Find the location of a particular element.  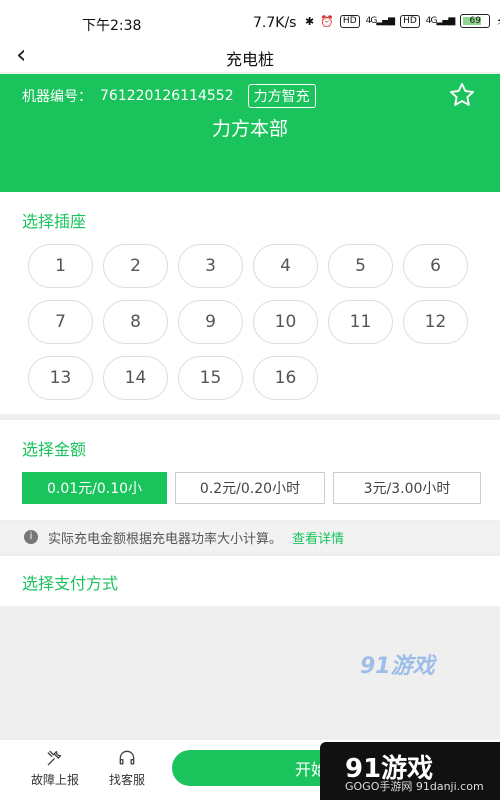

machine-info: 机器编号： 761220126114552 力方智充 is located at coordinates (169, 96).